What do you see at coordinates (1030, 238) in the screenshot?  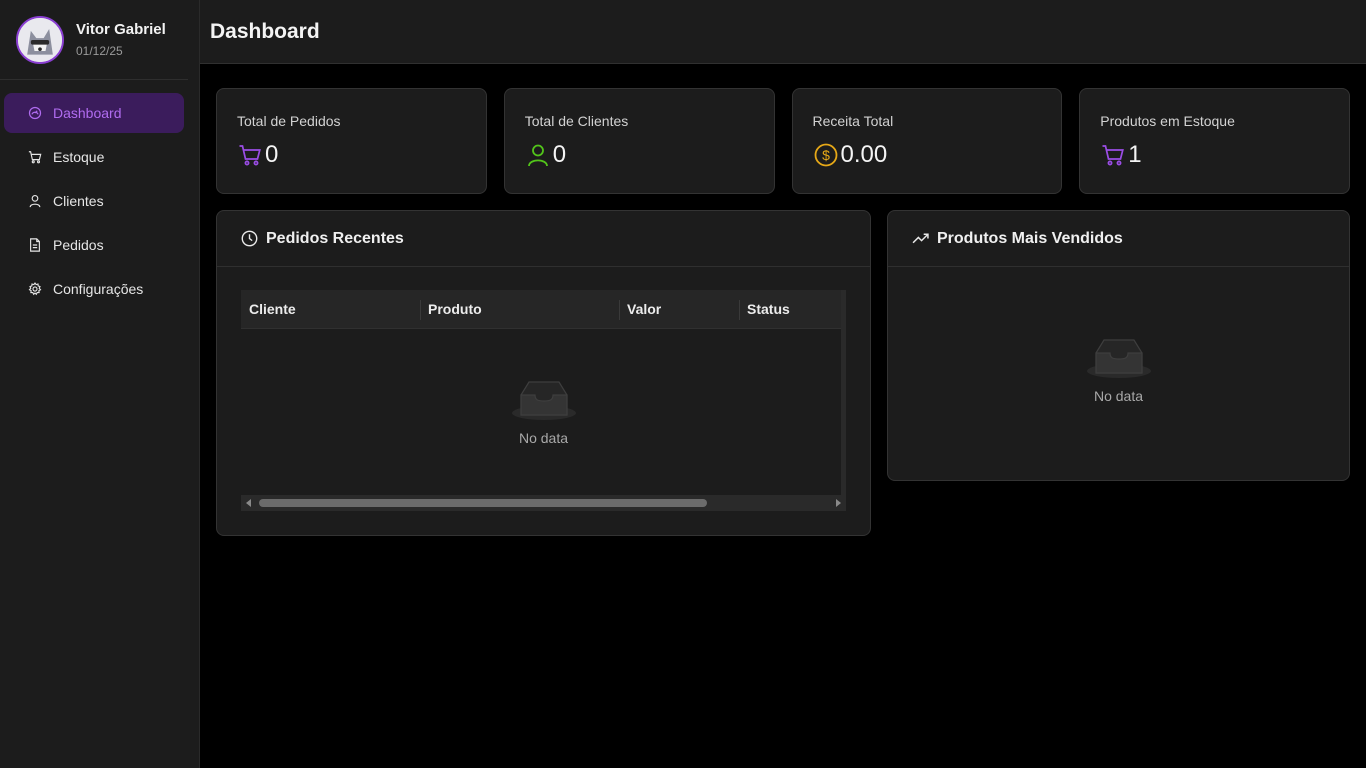 I see `panel-title: Produtos Mais Vendidos` at bounding box center [1030, 238].